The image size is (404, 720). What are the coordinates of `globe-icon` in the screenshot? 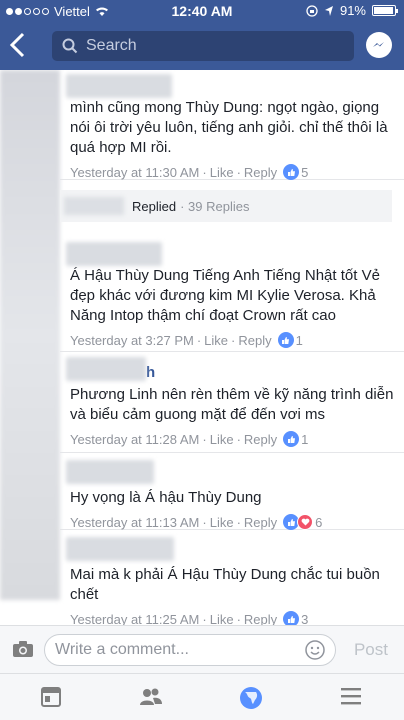 It's located at (251, 698).